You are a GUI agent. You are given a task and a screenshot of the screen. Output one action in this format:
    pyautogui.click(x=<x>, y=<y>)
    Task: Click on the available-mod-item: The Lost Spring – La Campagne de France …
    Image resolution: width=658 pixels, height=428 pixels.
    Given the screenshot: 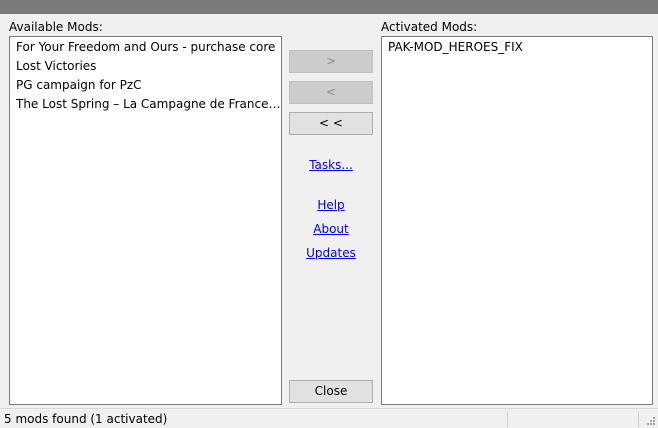 What is the action you would take?
    pyautogui.click(x=145, y=104)
    